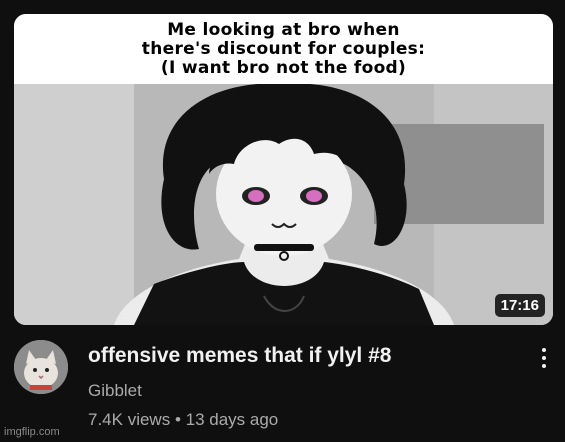 This screenshot has height=442, width=565. I want to click on video-title: offensive memes that if ylyl #8, so click(303, 356).